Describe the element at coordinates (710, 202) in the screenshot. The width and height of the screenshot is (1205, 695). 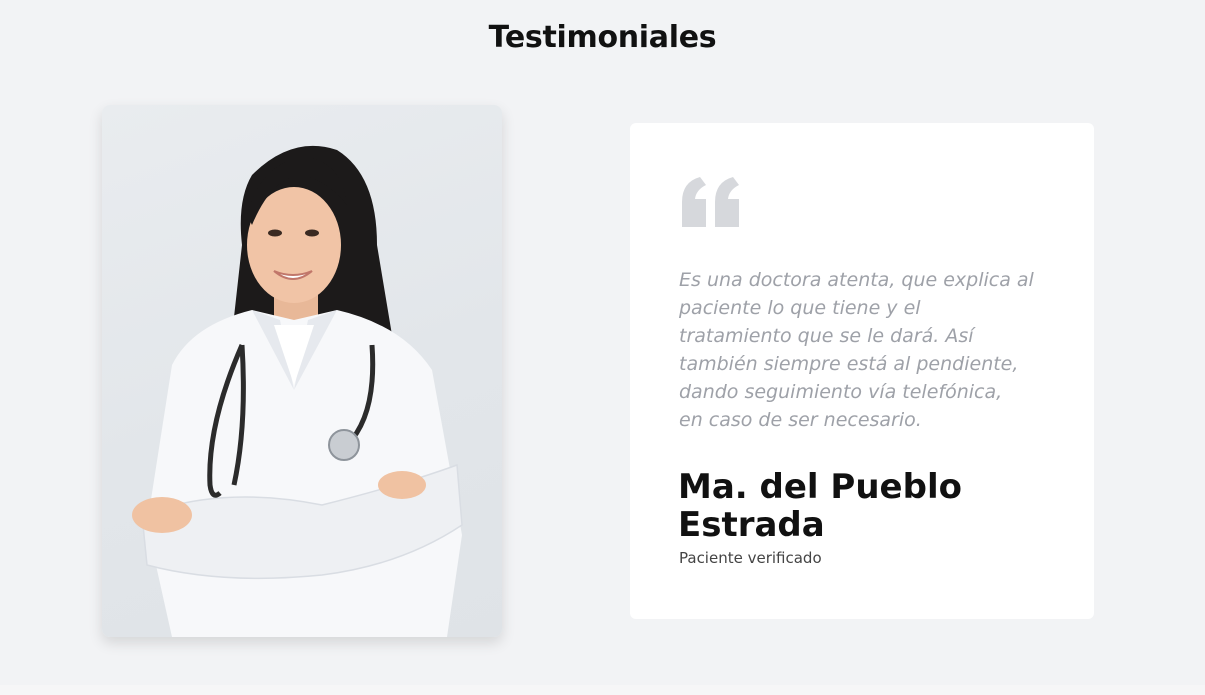
I see `quote-icon` at that location.